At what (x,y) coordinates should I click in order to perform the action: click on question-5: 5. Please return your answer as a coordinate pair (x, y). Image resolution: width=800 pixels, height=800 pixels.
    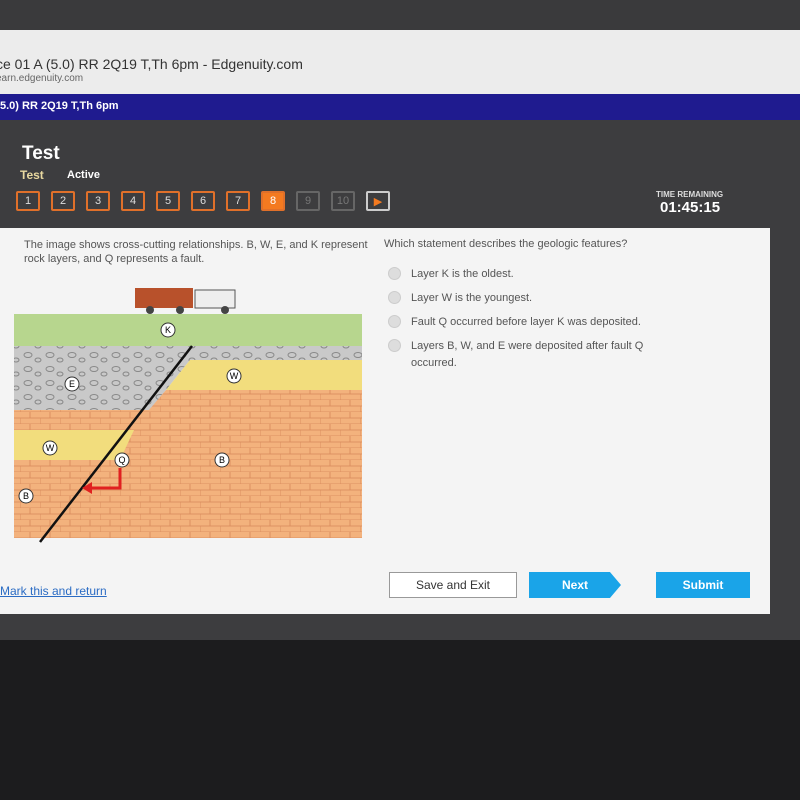
    Looking at the image, I should click on (168, 201).